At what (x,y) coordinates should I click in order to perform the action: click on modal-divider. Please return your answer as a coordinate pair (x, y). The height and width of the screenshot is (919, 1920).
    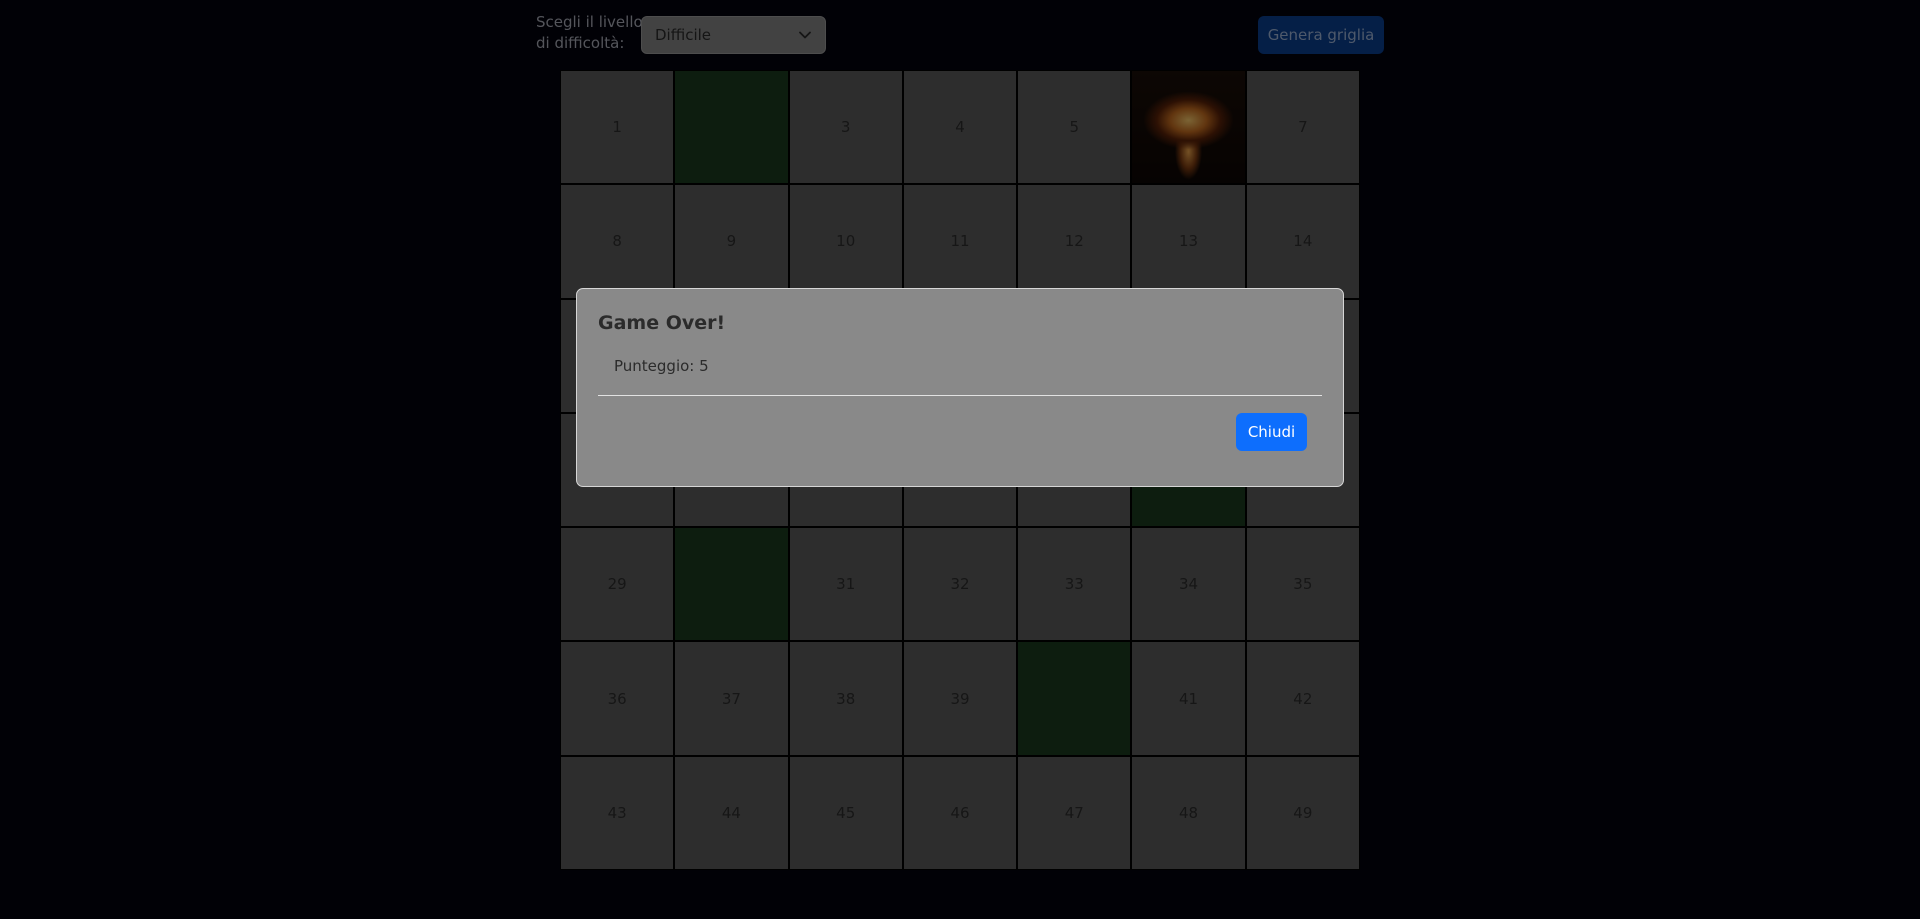
    Looking at the image, I should click on (960, 395).